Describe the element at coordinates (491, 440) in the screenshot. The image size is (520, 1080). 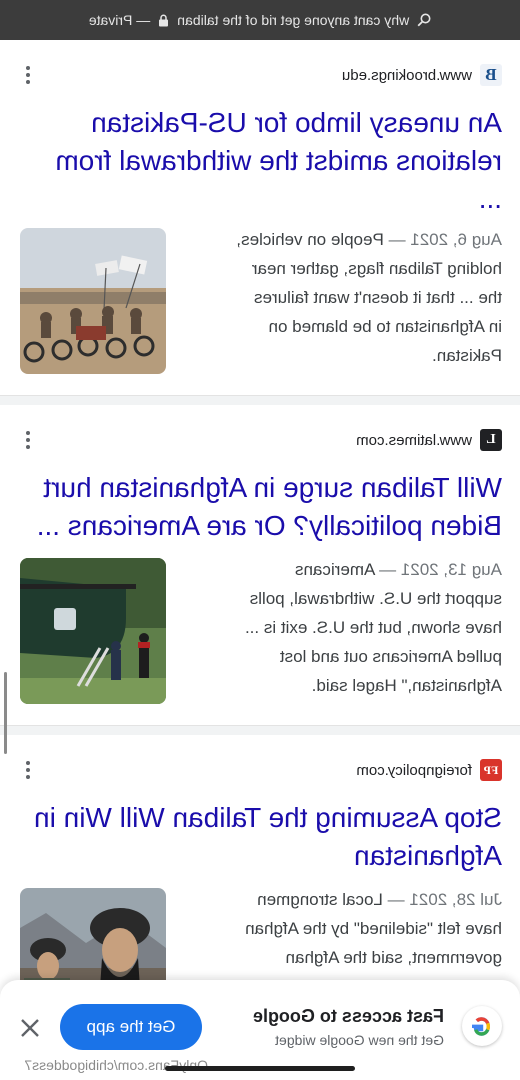
I see `favicon-icon: L` at that location.